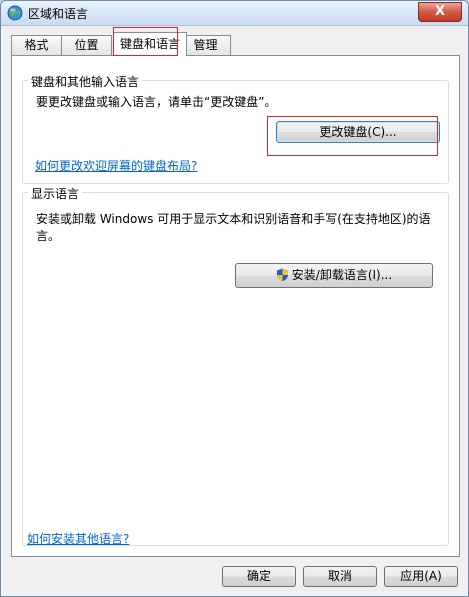  Describe the element at coordinates (205, 45) in the screenshot. I see `tab-administrative: 管理` at that location.